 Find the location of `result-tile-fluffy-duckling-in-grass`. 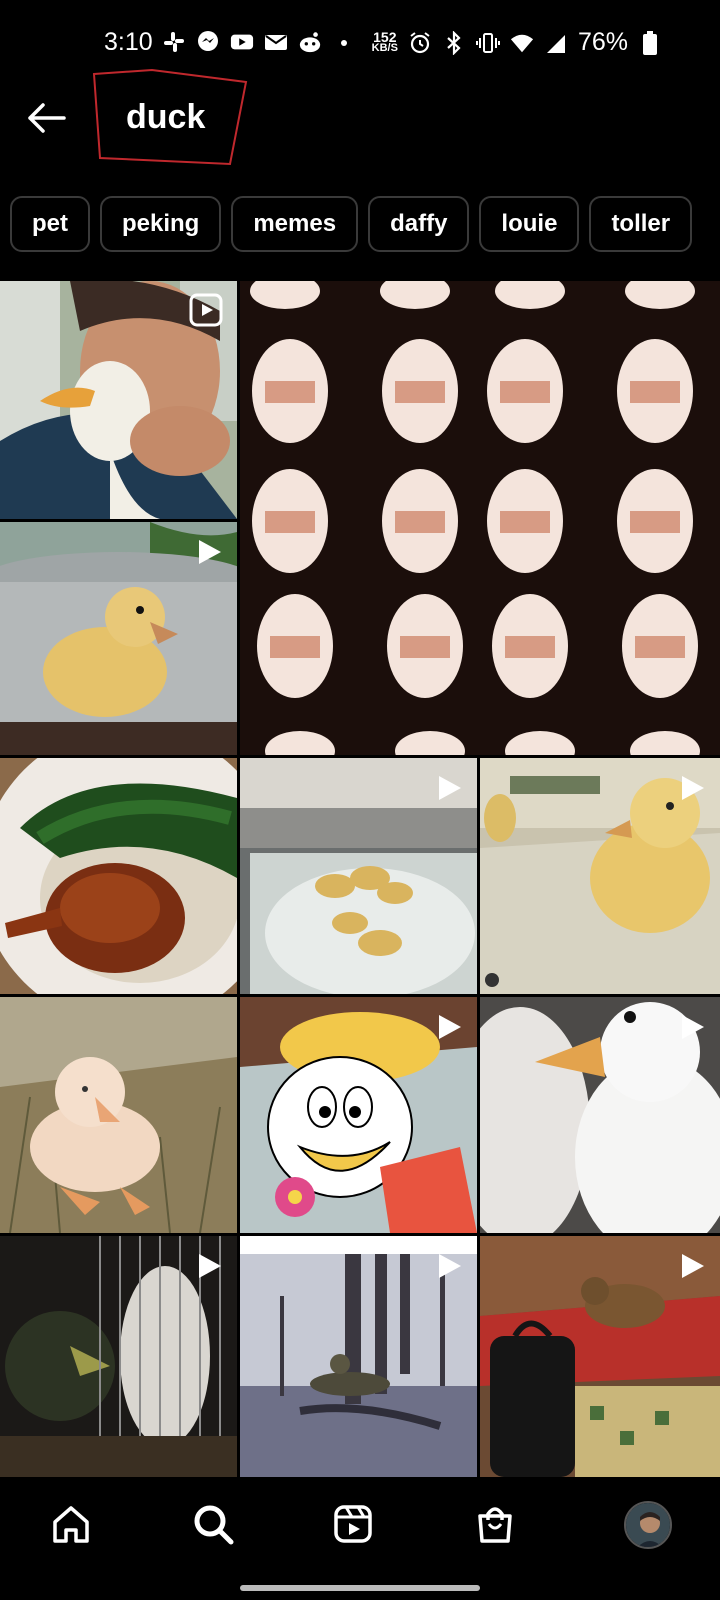

result-tile-fluffy-duckling-in-grass is located at coordinates (118, 1115).